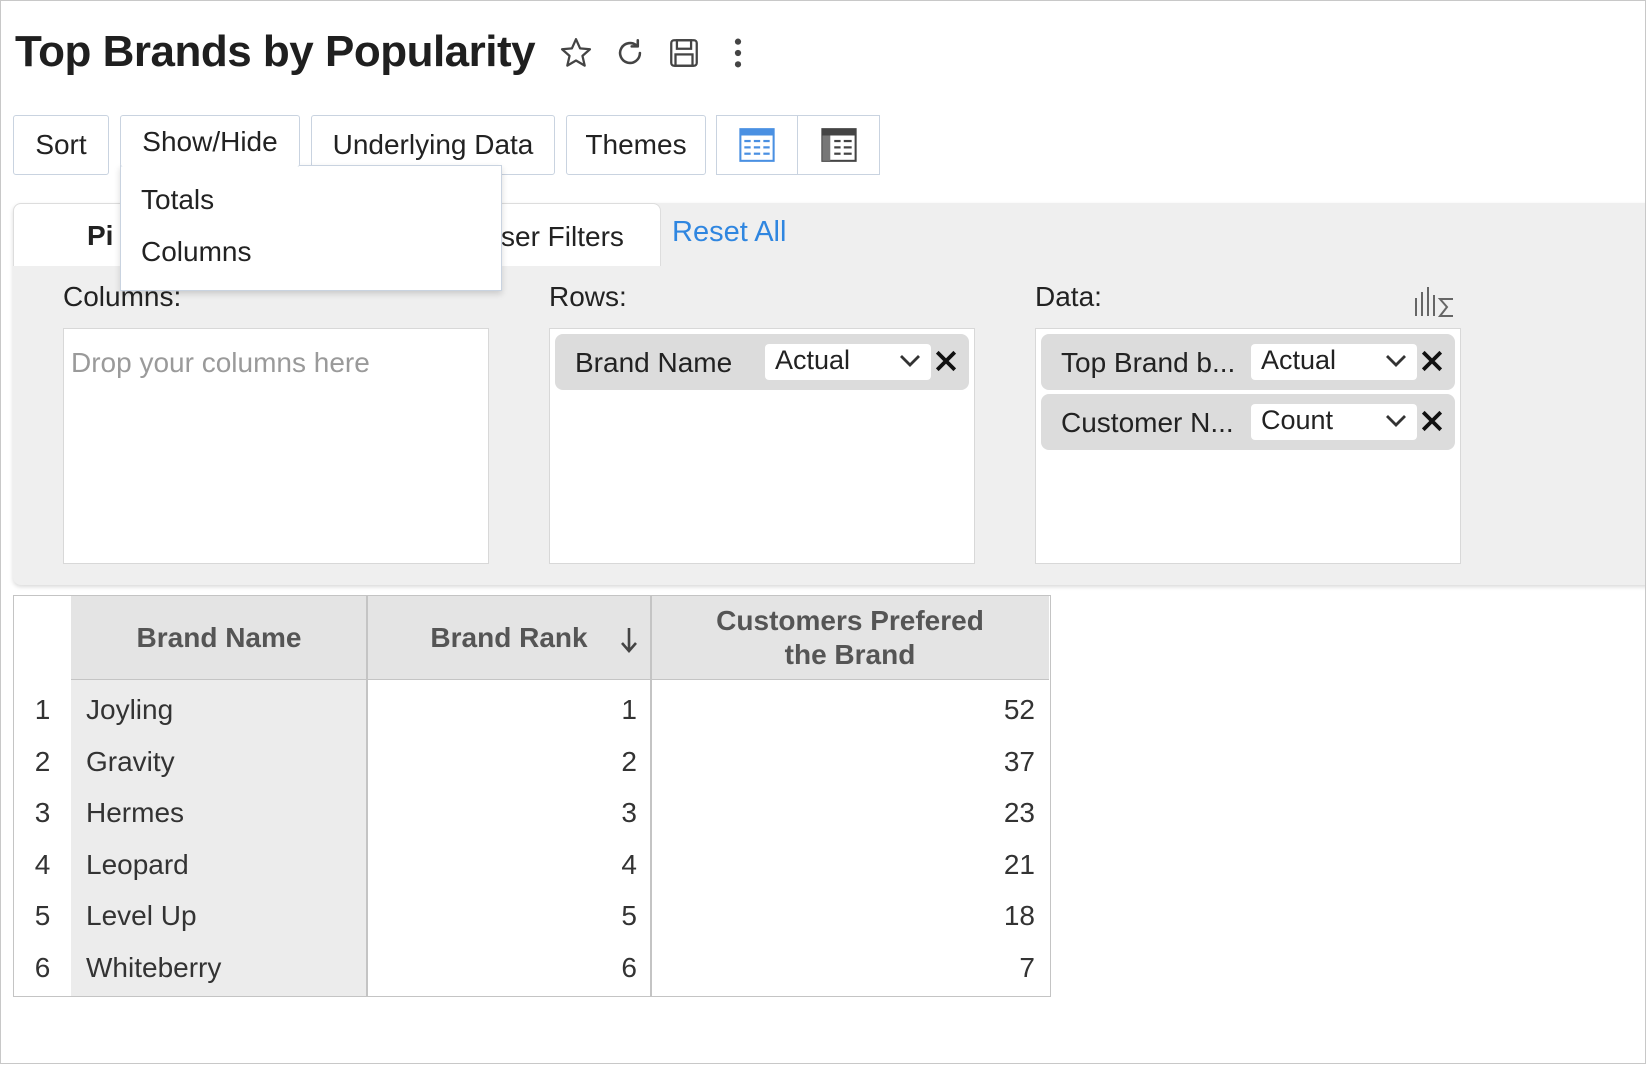  What do you see at coordinates (130, 761) in the screenshot?
I see `cell-brand-name: Gravity` at bounding box center [130, 761].